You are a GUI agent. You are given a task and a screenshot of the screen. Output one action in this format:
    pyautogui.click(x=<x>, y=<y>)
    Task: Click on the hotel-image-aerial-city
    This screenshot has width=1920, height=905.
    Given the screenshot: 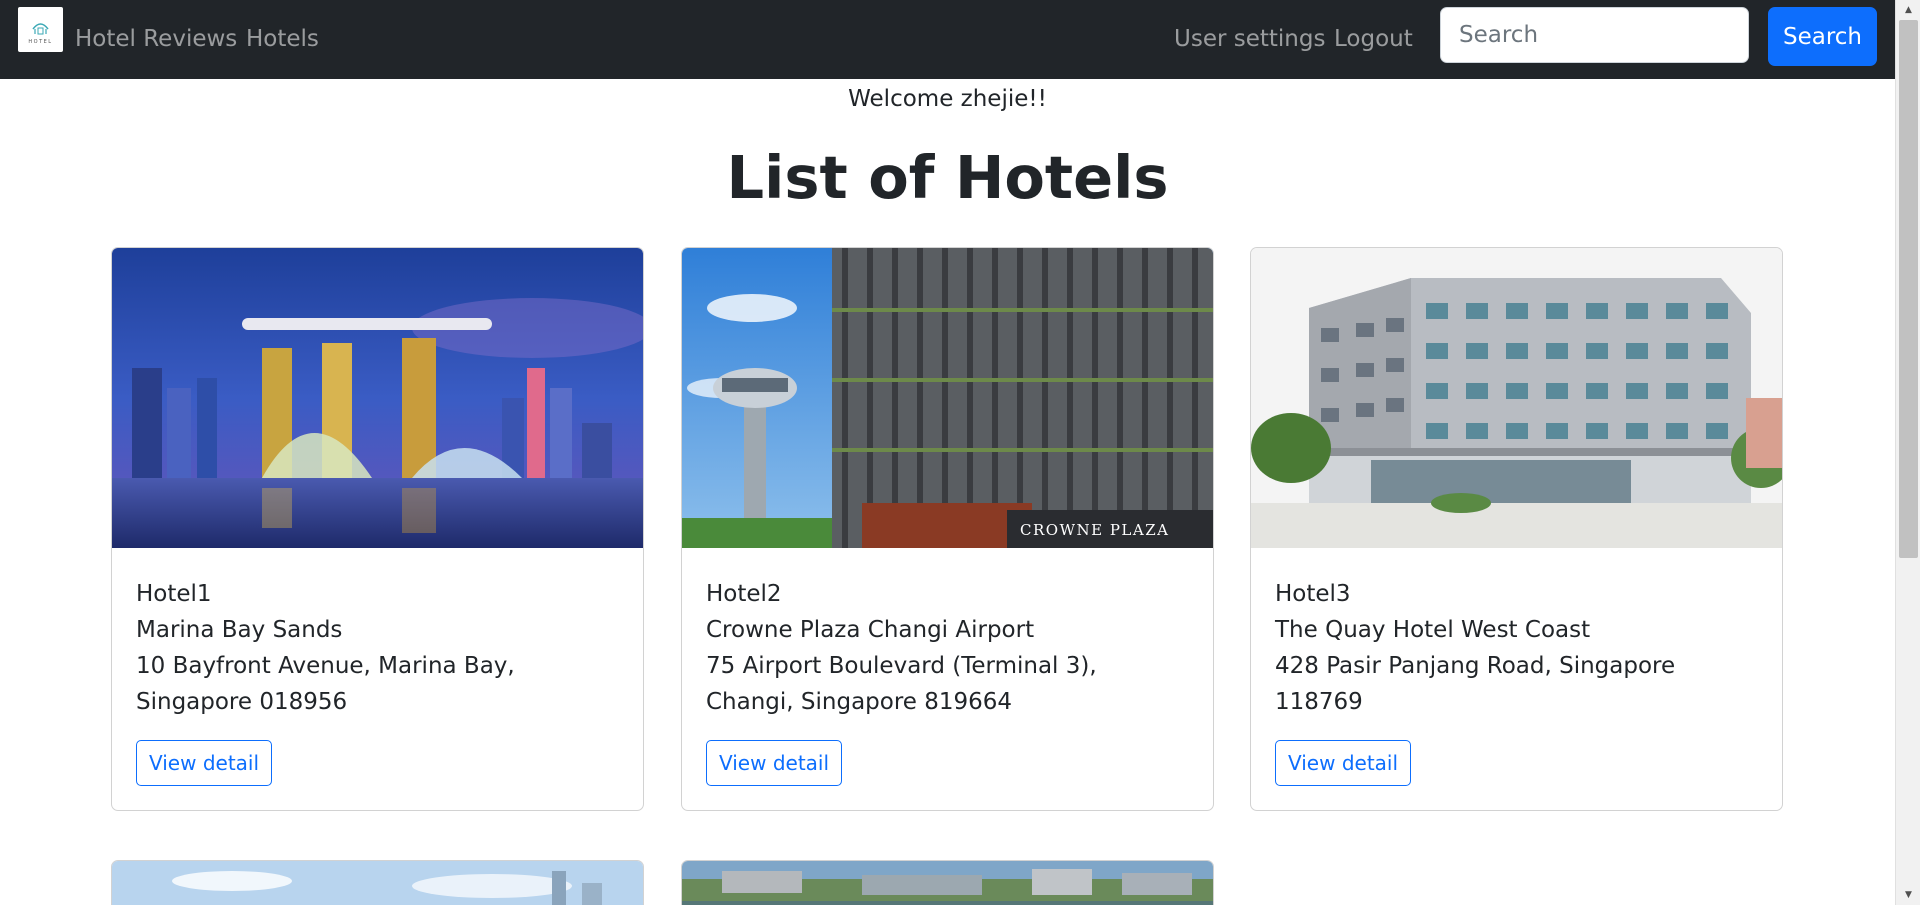 What is the action you would take?
    pyautogui.click(x=947, y=883)
    